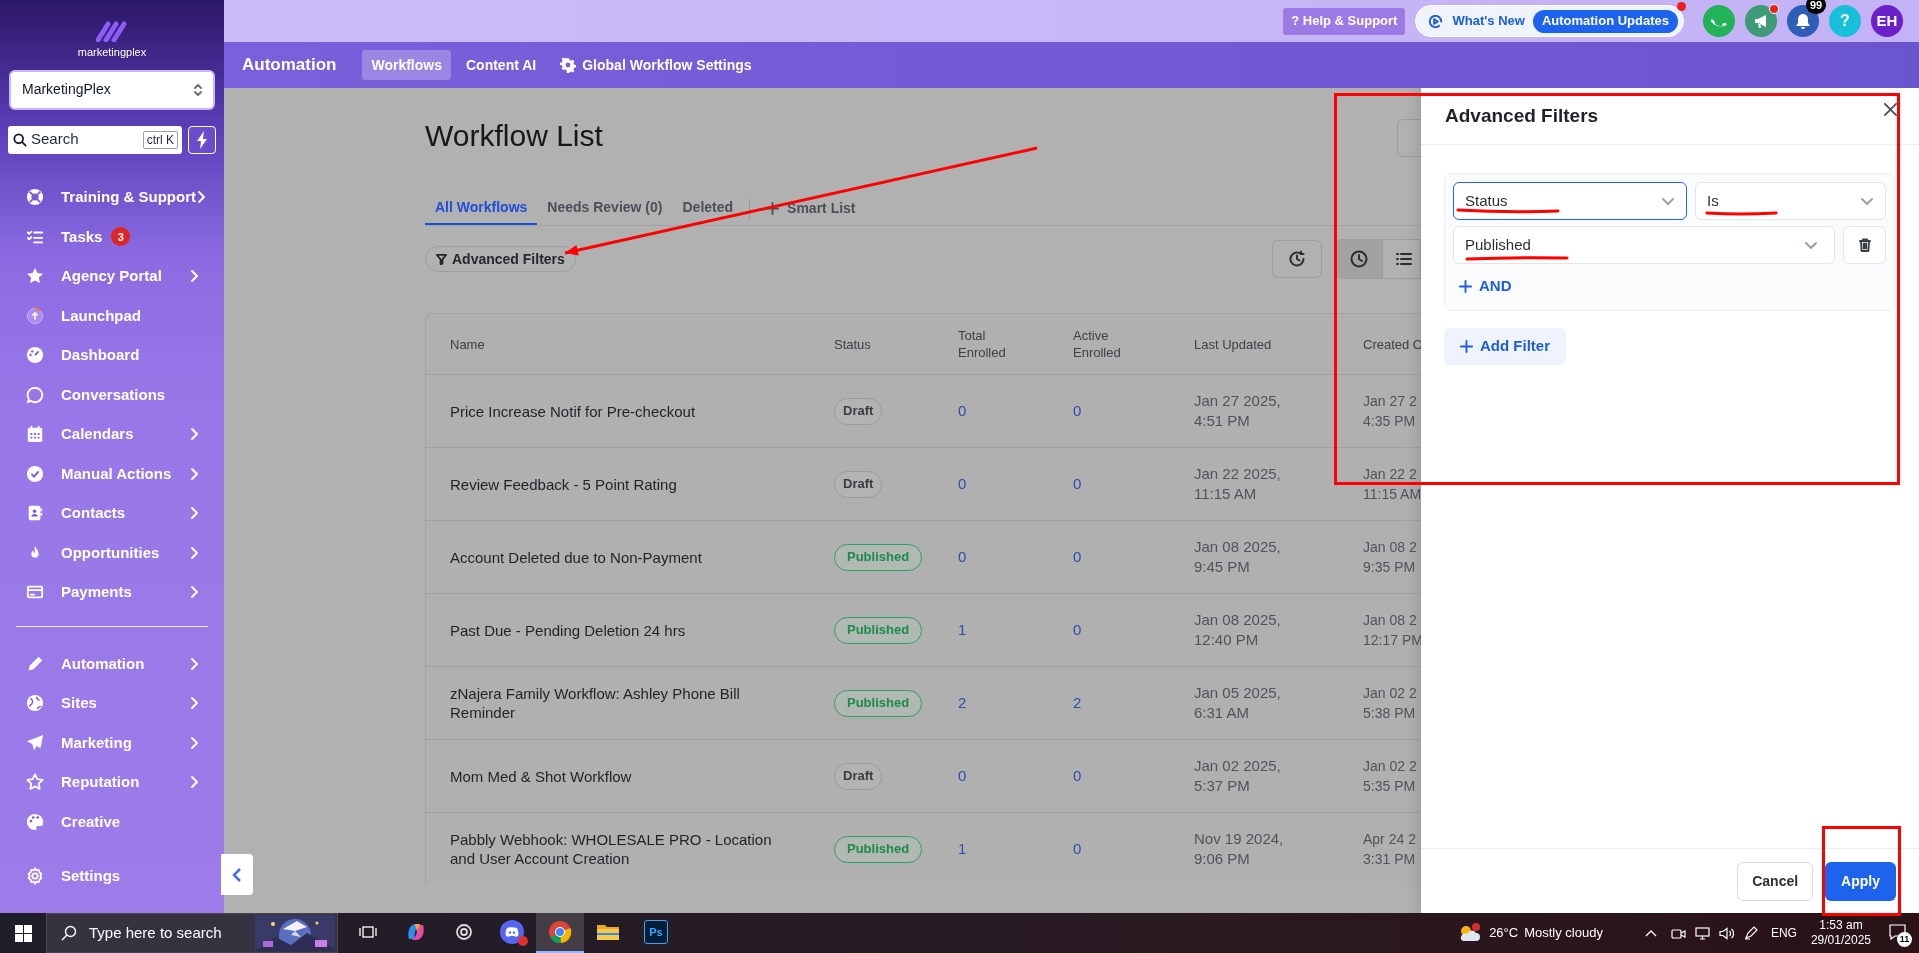 This screenshot has width=1919, height=953. I want to click on sidebar-item: Dashboard, so click(112, 355).